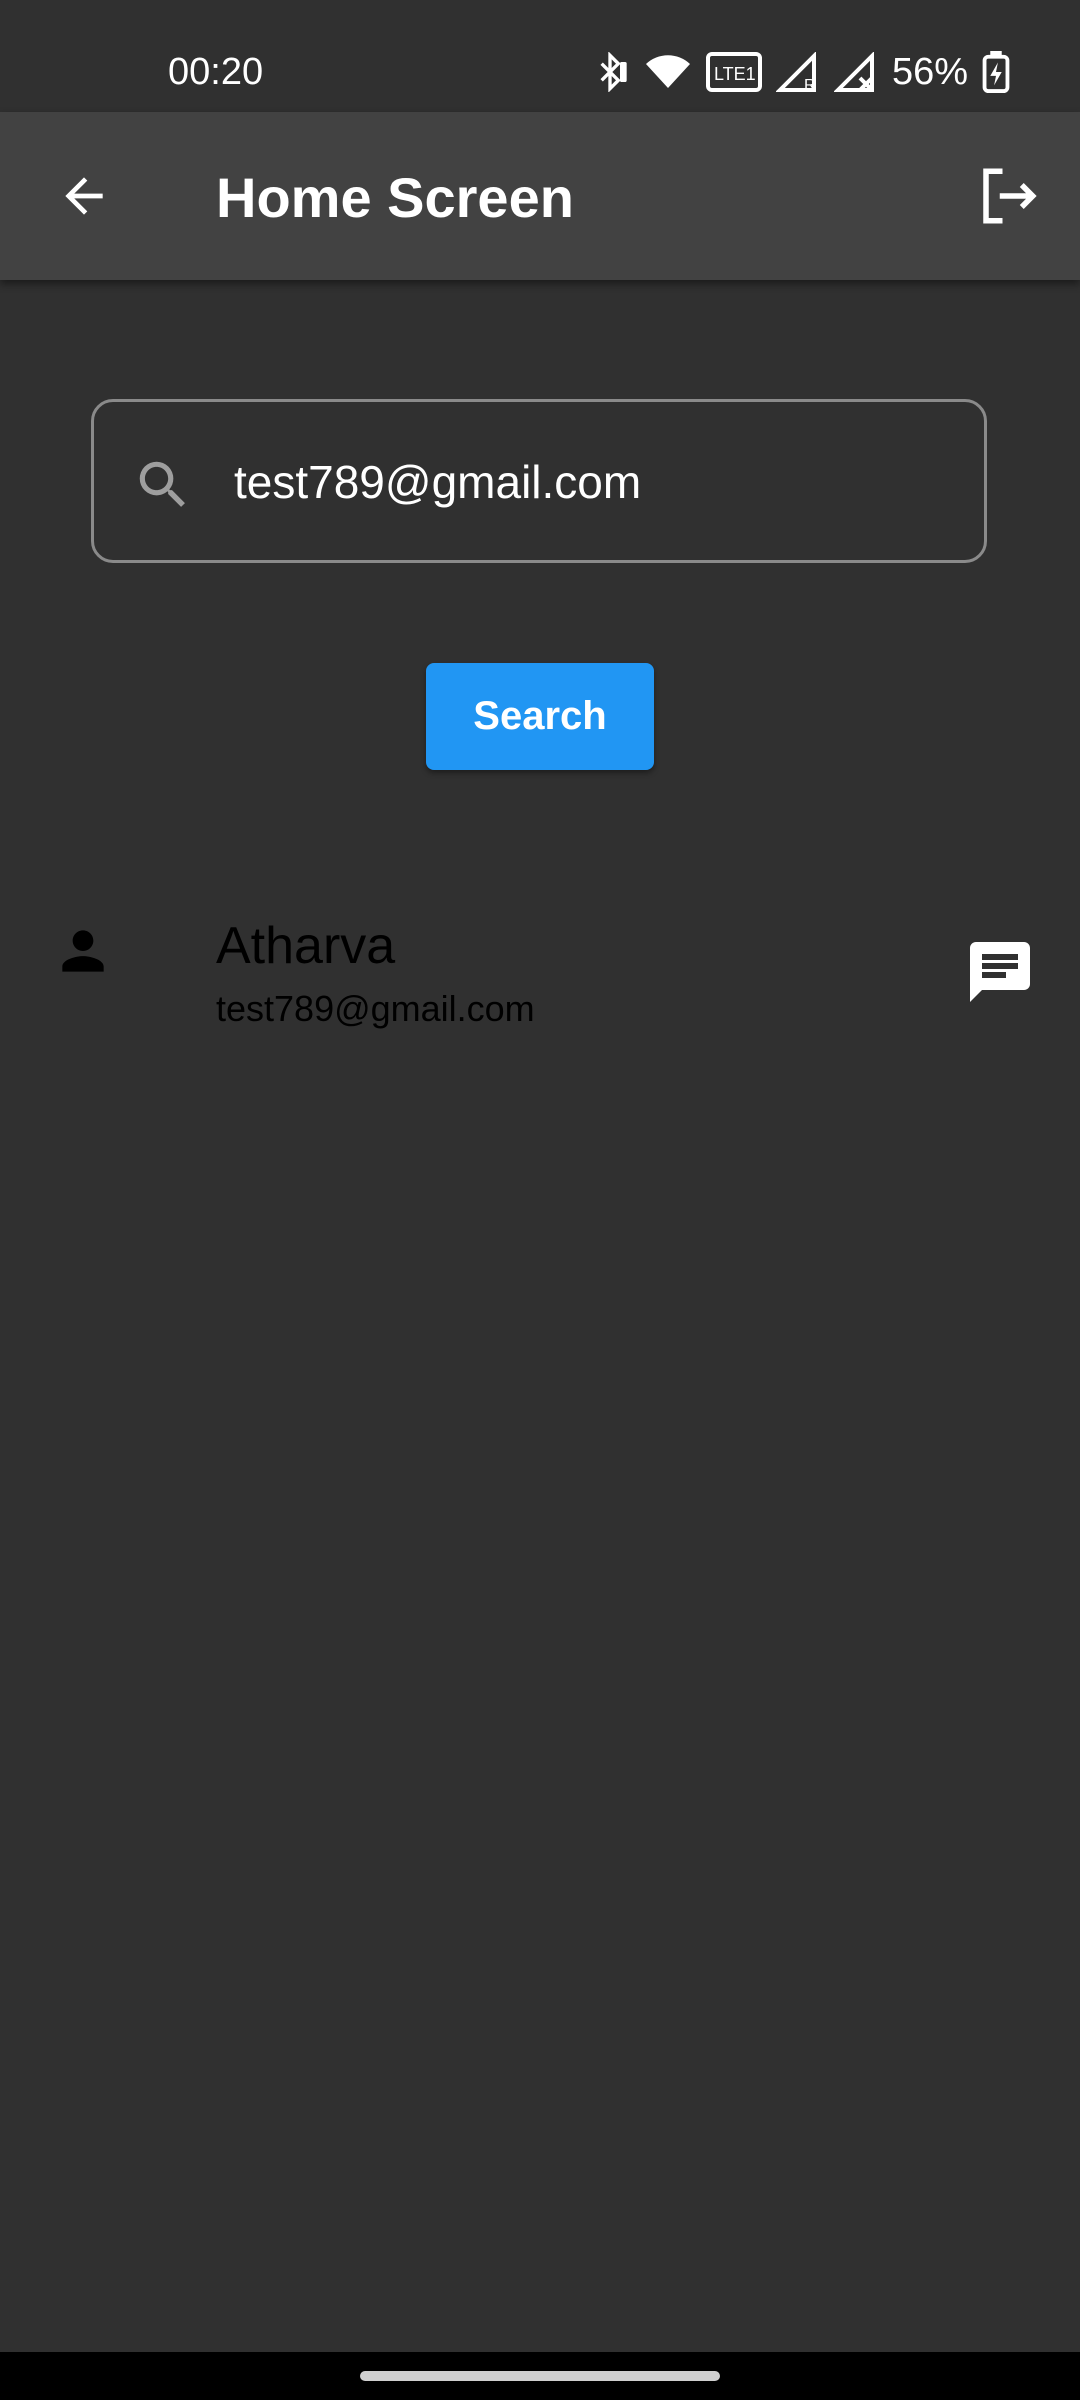  I want to click on person-icon, so click(83, 951).